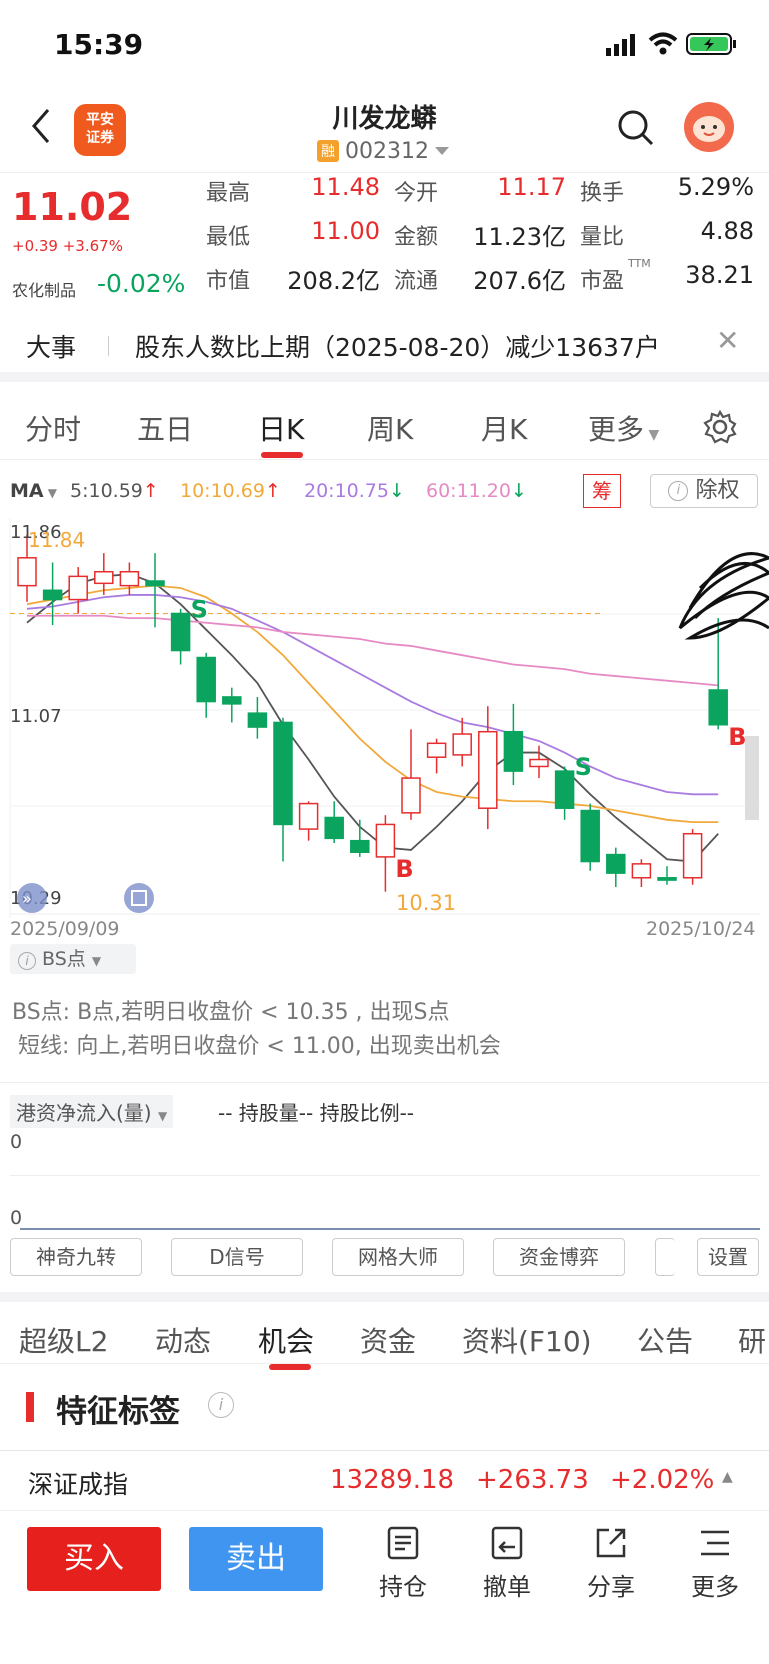 The height and width of the screenshot is (1664, 769). I want to click on tab-weekly-k: 周K, so click(390, 428).